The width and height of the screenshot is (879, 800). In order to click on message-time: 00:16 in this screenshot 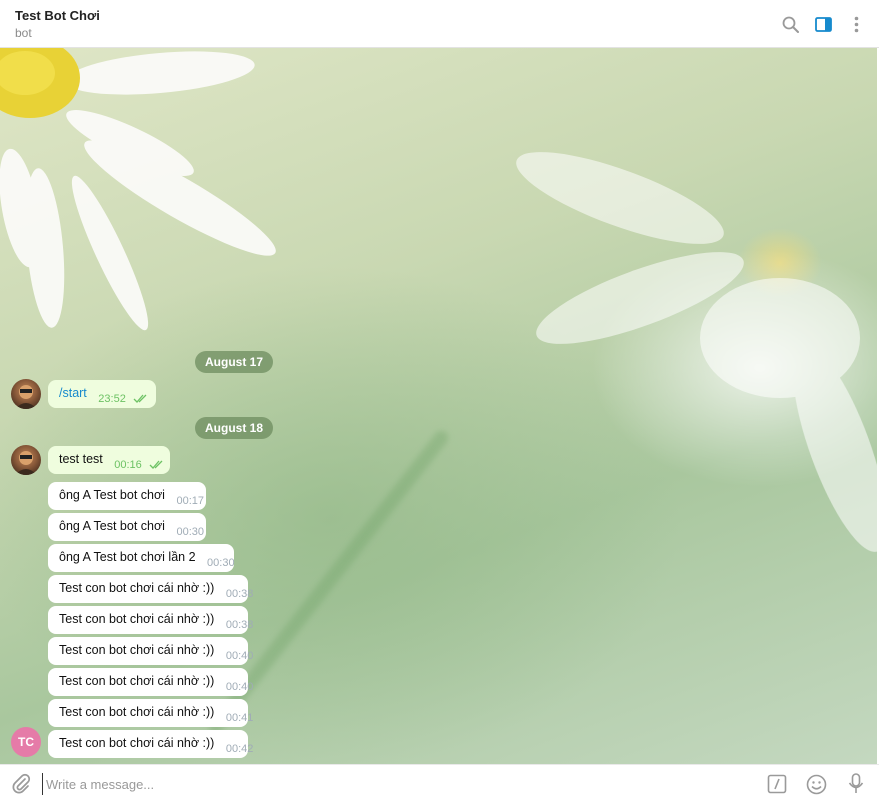, I will do `click(128, 465)`.